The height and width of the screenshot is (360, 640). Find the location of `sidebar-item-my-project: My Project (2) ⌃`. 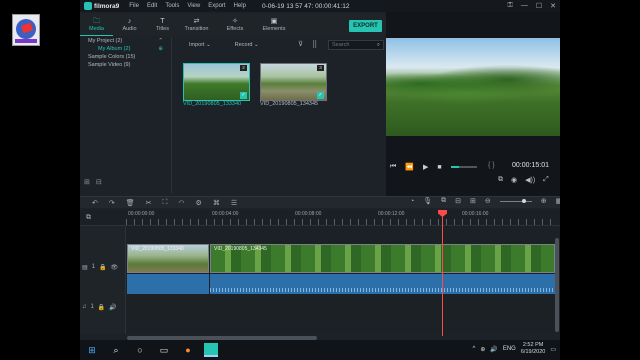

sidebar-item-my-project: My Project (2) ⌃ is located at coordinates (125, 41).